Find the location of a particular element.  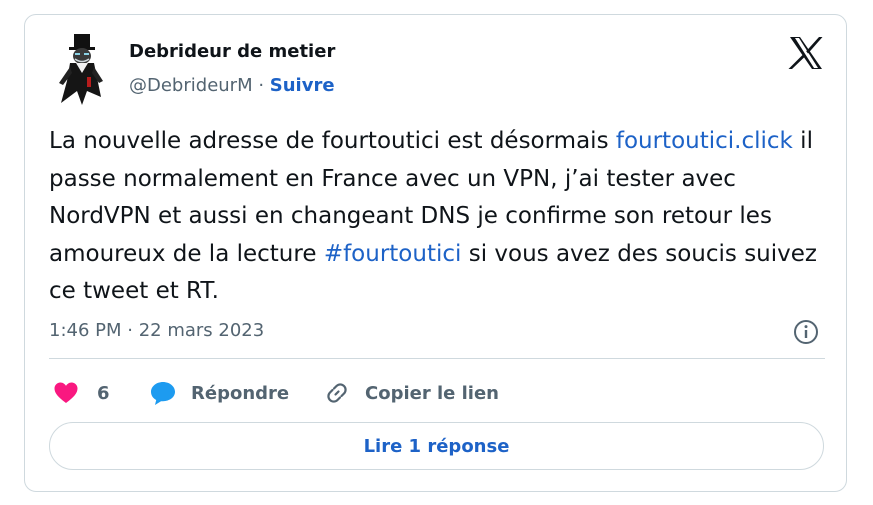

follow-link: Suivre is located at coordinates (302, 85).